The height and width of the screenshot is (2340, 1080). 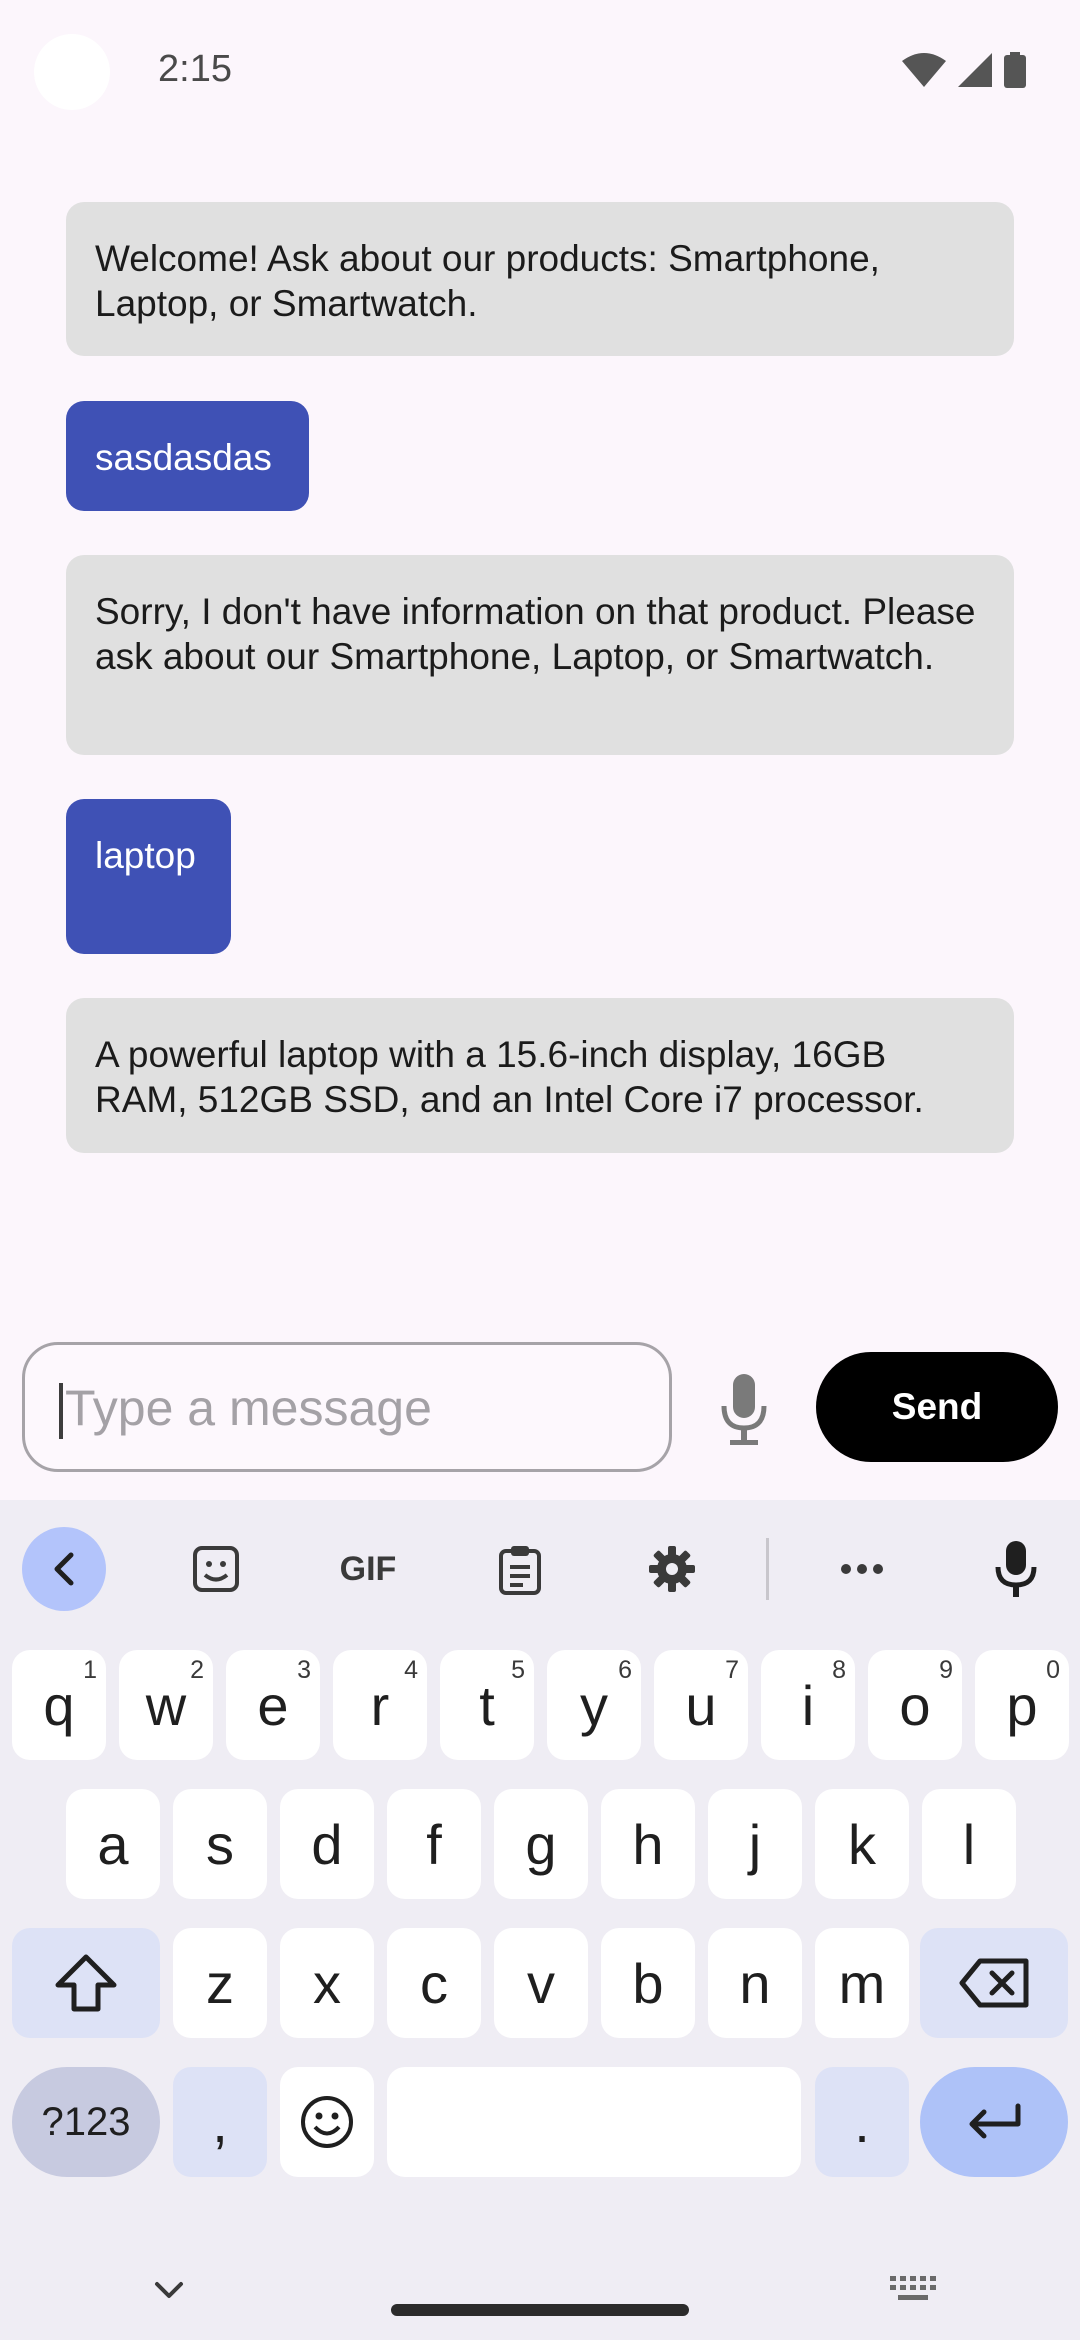 I want to click on user-message: sasdasdas, so click(x=187, y=456).